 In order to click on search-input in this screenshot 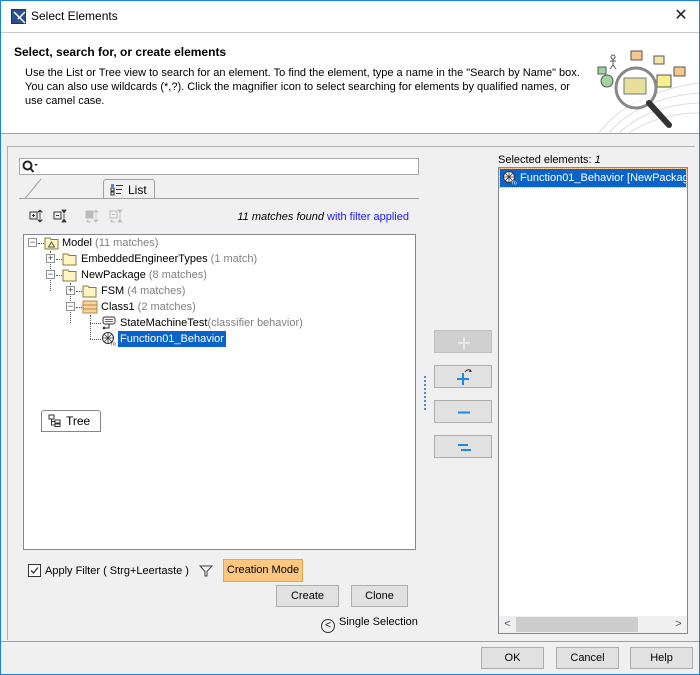, I will do `click(219, 166)`.